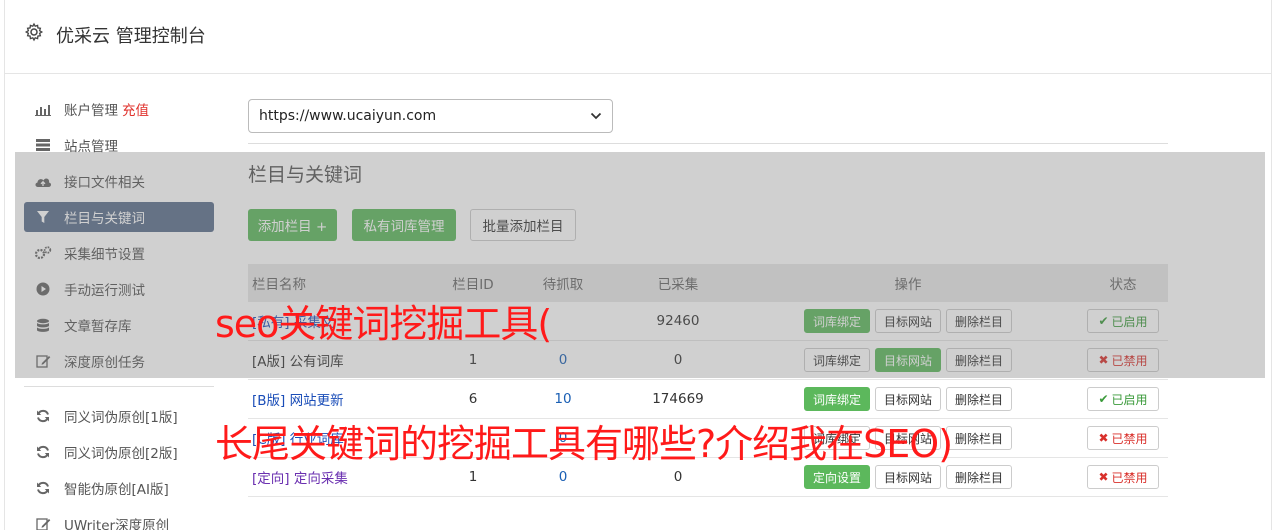  What do you see at coordinates (119, 416) in the screenshot?
I see `sidebar-item-synonym-v1: 同义词伪原创[1版]` at bounding box center [119, 416].